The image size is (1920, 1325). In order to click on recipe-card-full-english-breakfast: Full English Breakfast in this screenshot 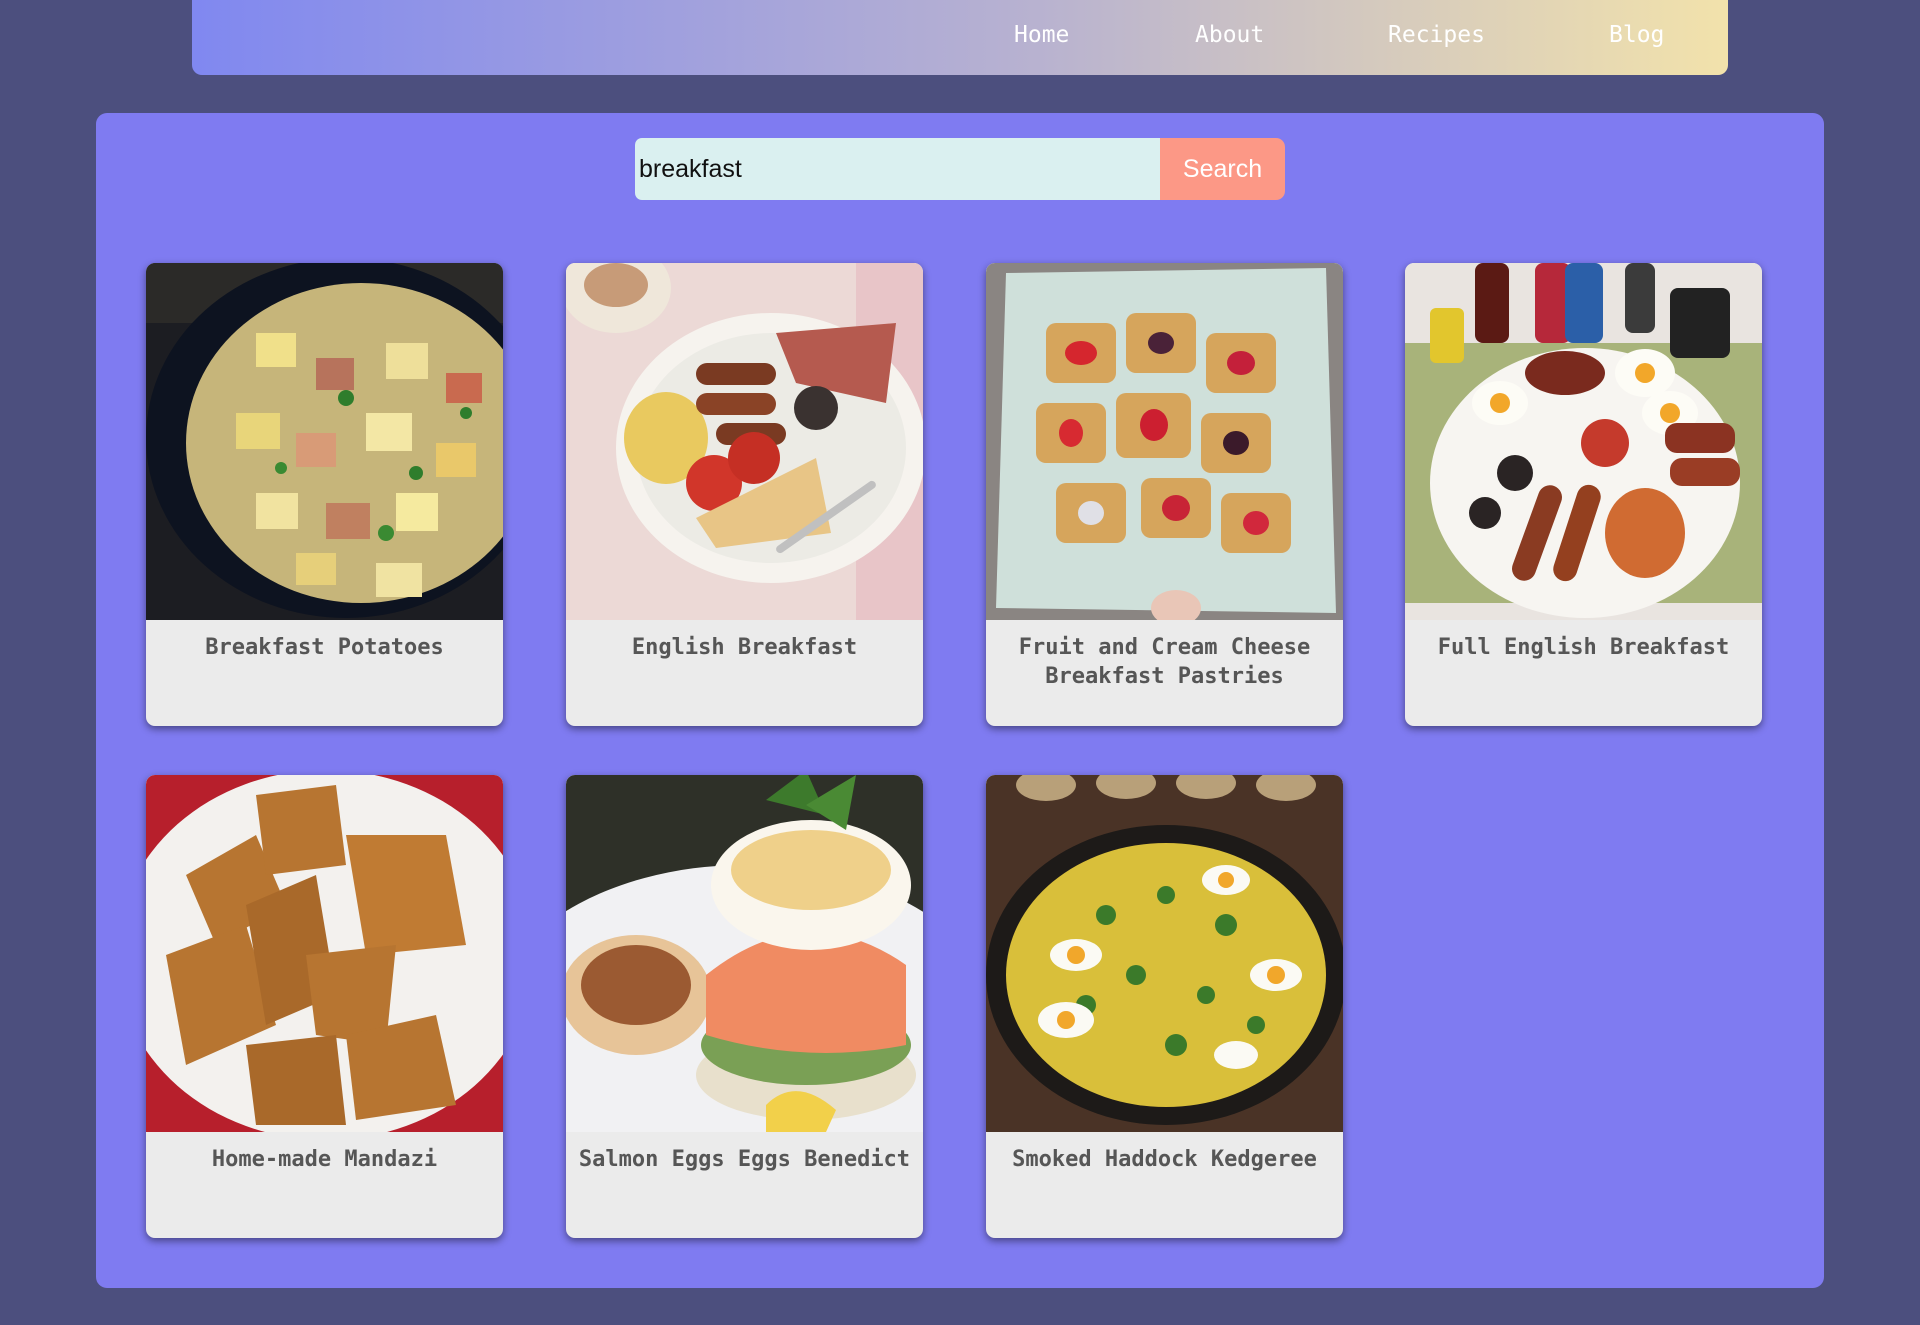, I will do `click(1583, 494)`.